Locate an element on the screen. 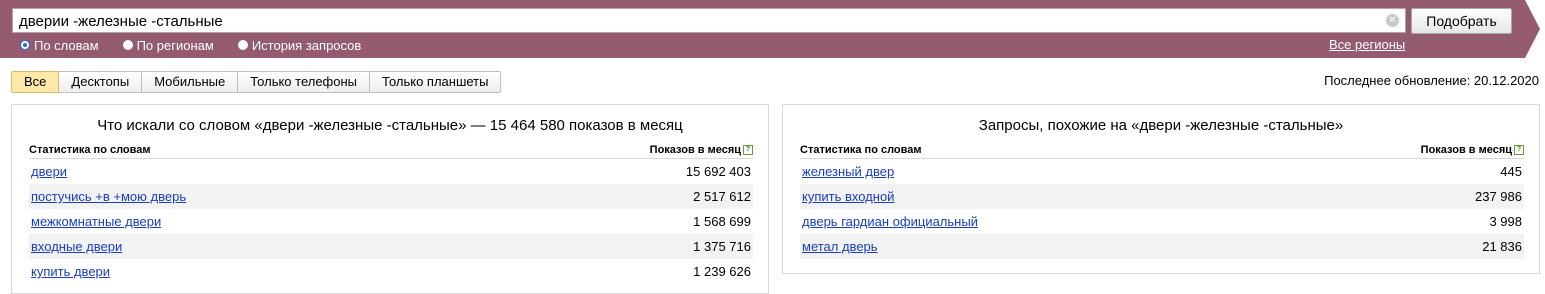 Image resolution: width=1545 pixels, height=294 pixels. impressions-count: 21 836 is located at coordinates (1502, 246).